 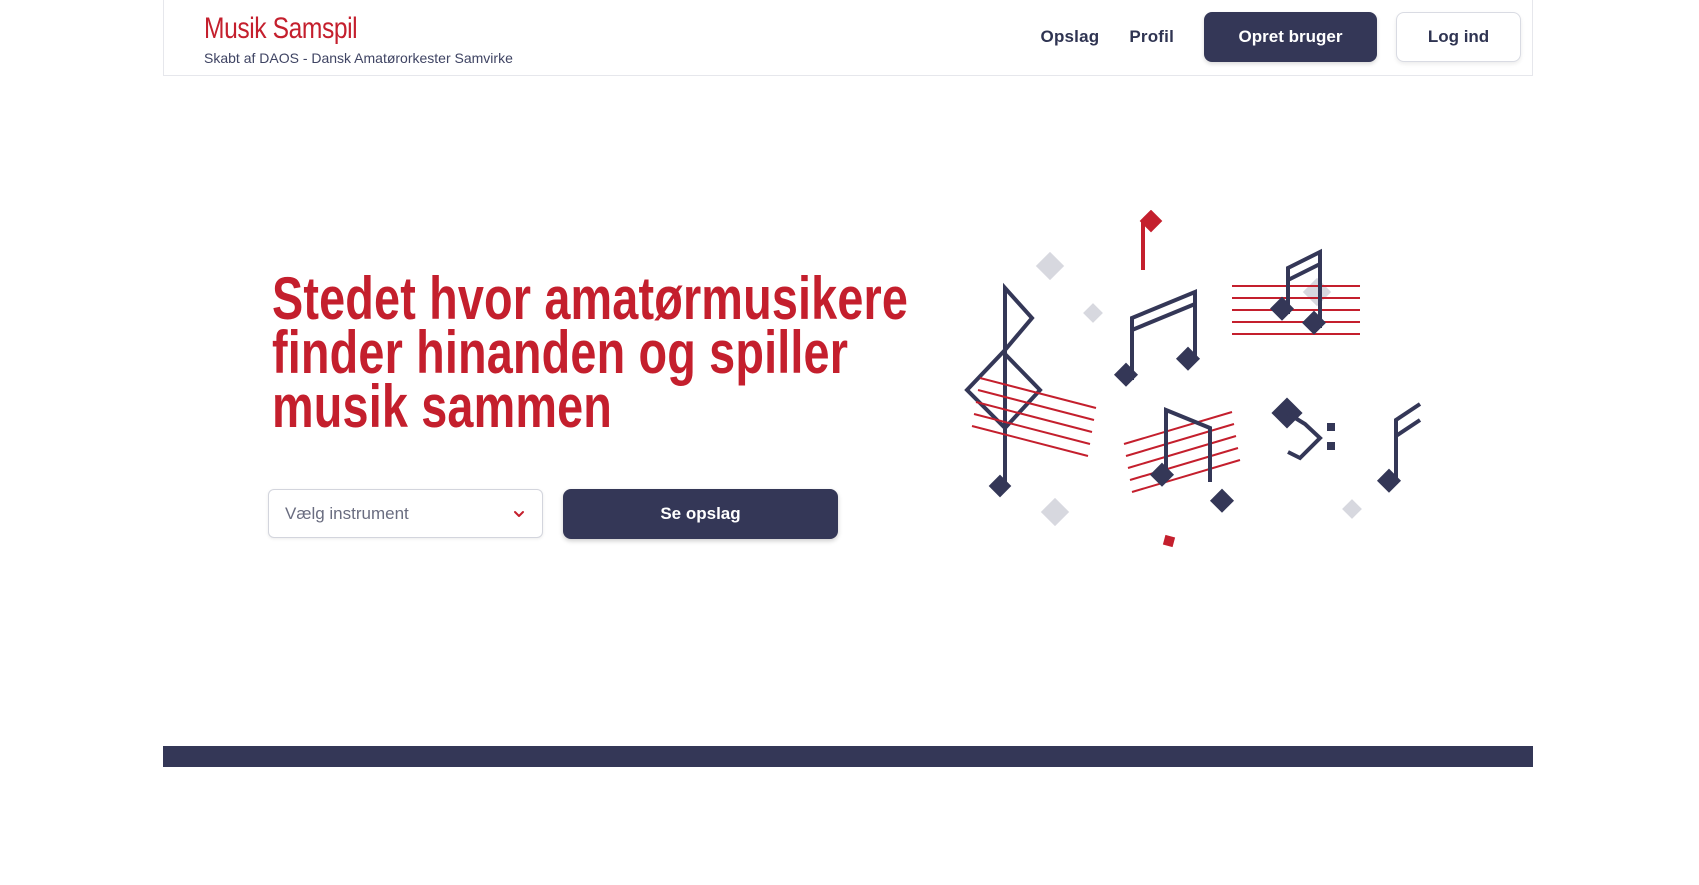 What do you see at coordinates (1070, 37) in the screenshot?
I see `nav-opslag: Opslag` at bounding box center [1070, 37].